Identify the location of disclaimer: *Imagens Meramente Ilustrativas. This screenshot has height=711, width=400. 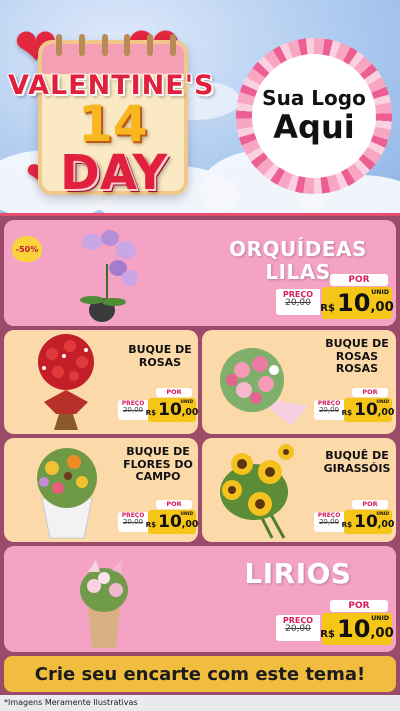
(71, 702).